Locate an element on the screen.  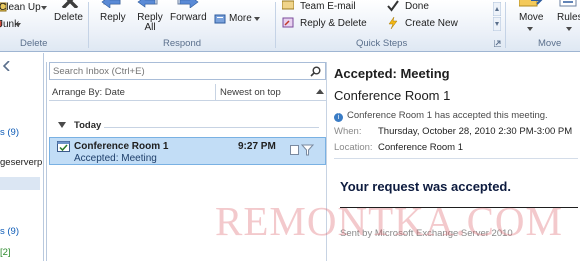
delete-icon is located at coordinates (70, 4).